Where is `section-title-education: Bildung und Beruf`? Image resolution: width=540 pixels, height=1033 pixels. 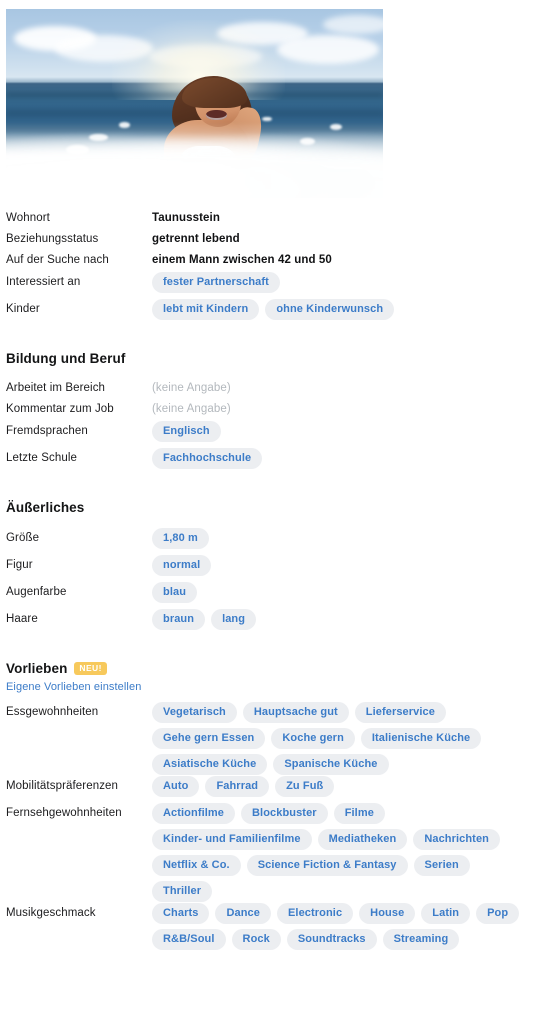 section-title-education: Bildung und Beruf is located at coordinates (270, 358).